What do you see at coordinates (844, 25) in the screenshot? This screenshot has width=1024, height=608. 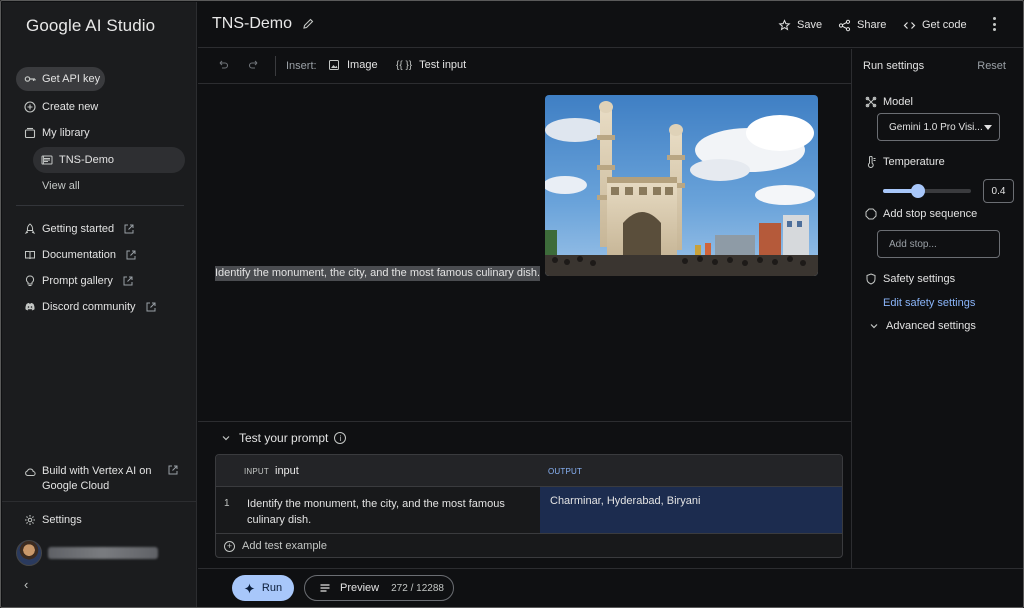 I see `share-icon` at bounding box center [844, 25].